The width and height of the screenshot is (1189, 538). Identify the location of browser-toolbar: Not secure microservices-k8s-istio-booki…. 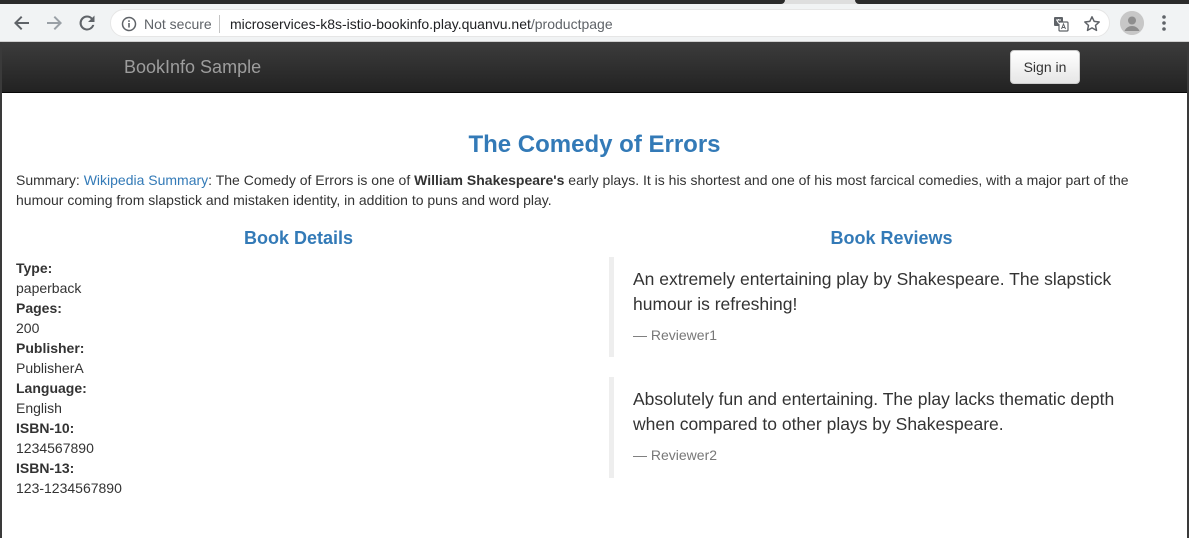
(594, 23).